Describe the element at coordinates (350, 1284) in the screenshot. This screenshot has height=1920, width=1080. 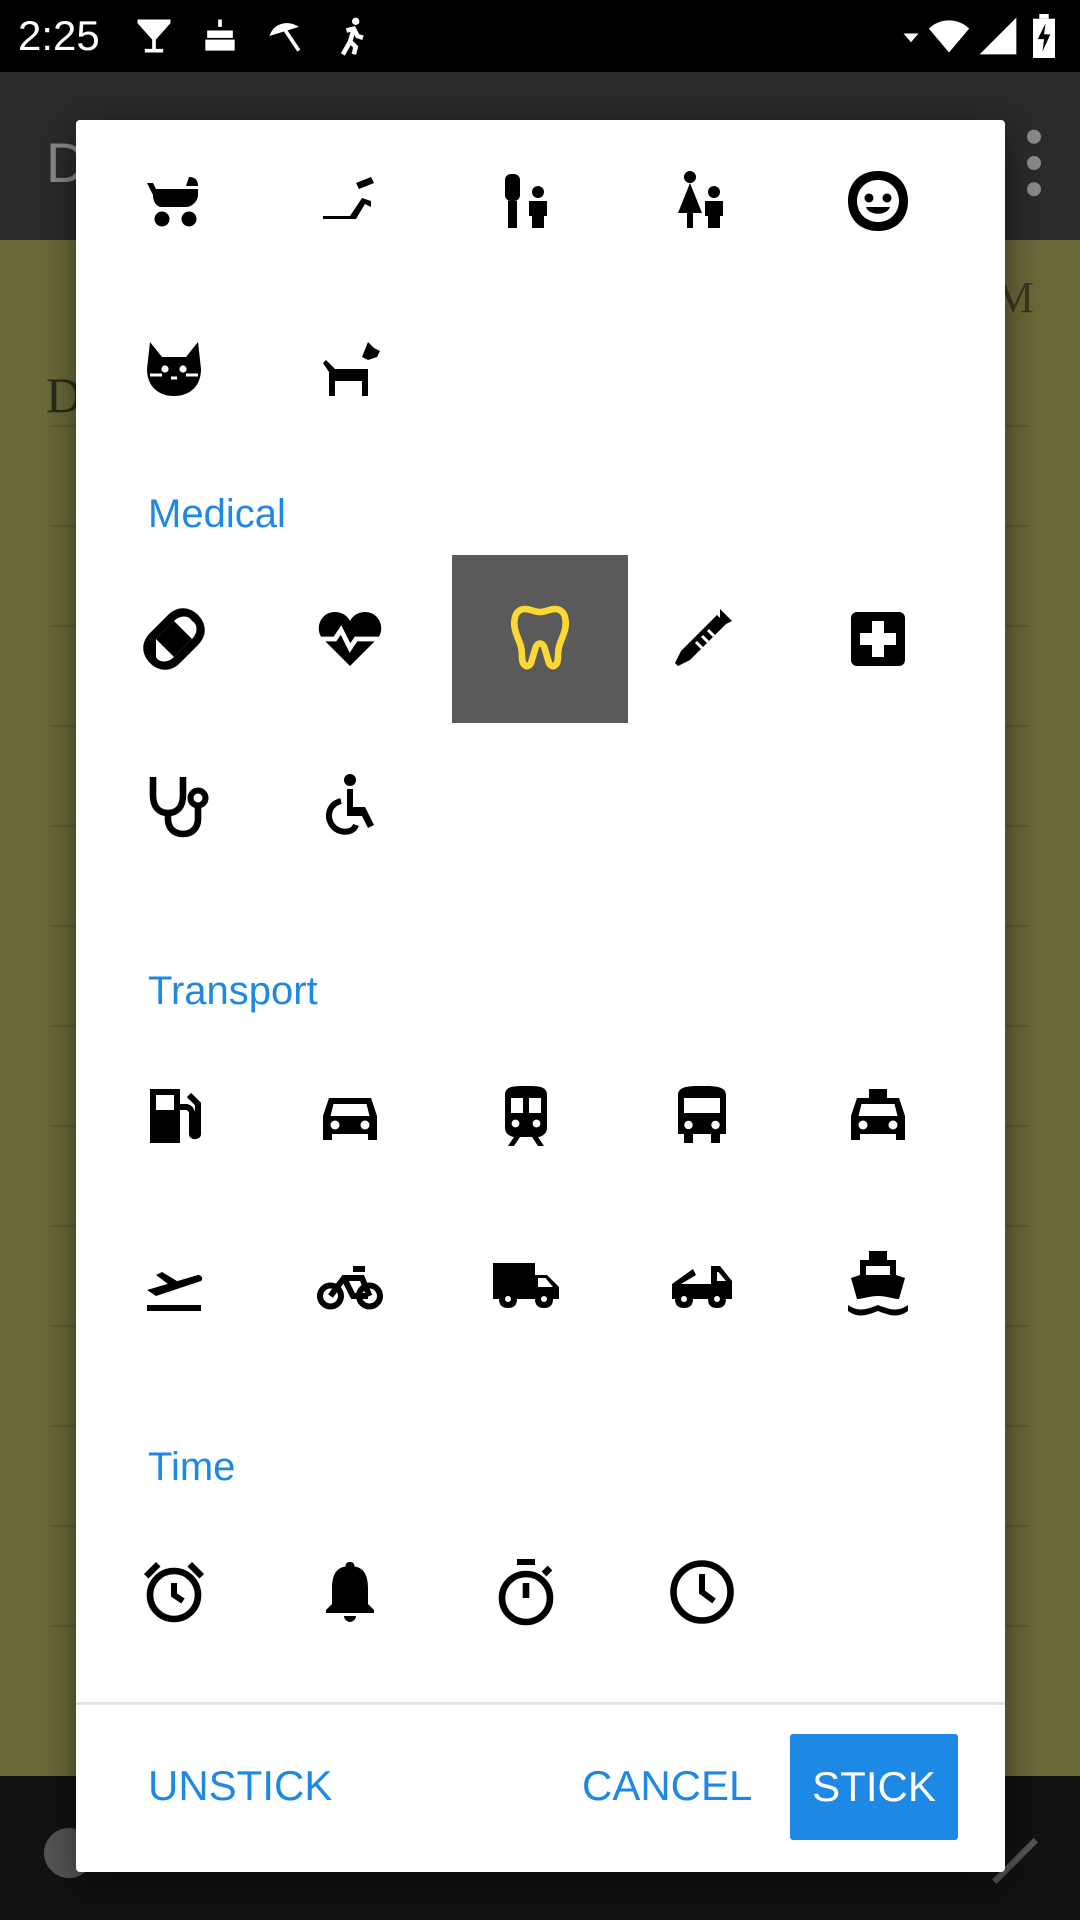
I see `bicycle-icon` at that location.